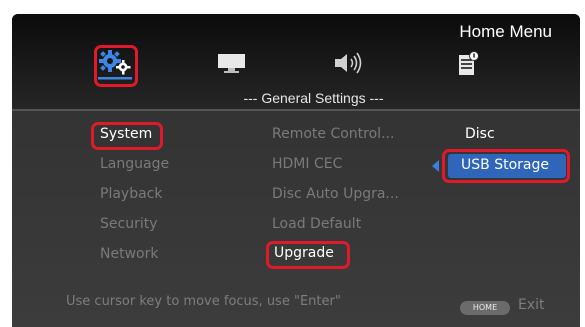 This screenshot has height=327, width=585. Describe the element at coordinates (531, 305) in the screenshot. I see `exit-label: Exit` at that location.